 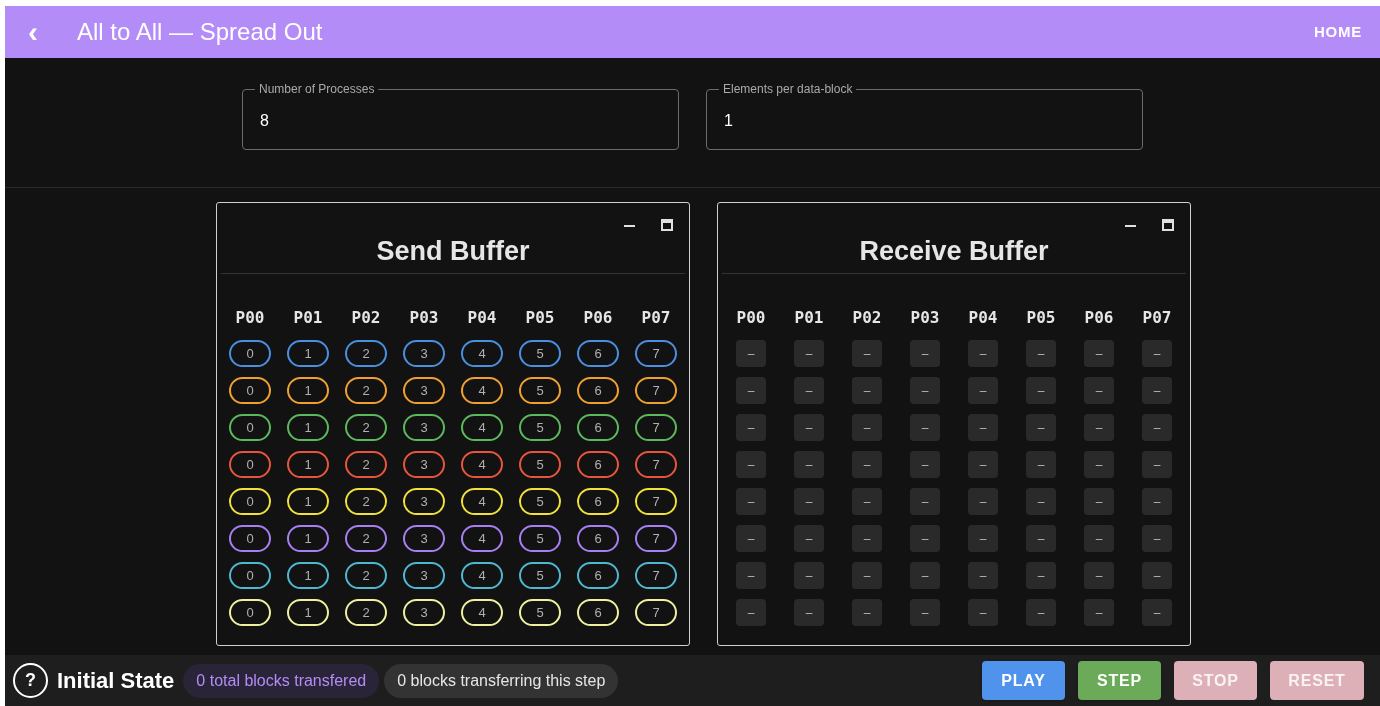 What do you see at coordinates (954, 253) in the screenshot?
I see `panel-title: Receive Buffer` at bounding box center [954, 253].